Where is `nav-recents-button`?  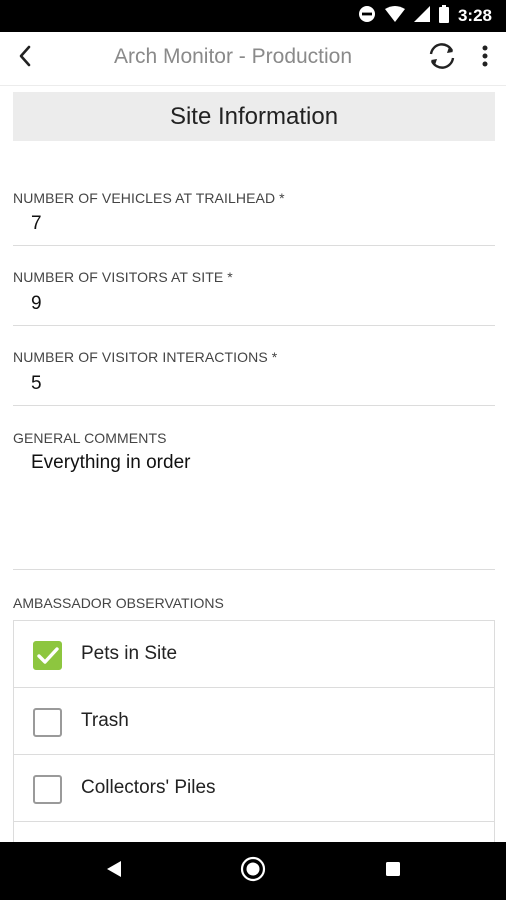 nav-recents-button is located at coordinates (393, 871).